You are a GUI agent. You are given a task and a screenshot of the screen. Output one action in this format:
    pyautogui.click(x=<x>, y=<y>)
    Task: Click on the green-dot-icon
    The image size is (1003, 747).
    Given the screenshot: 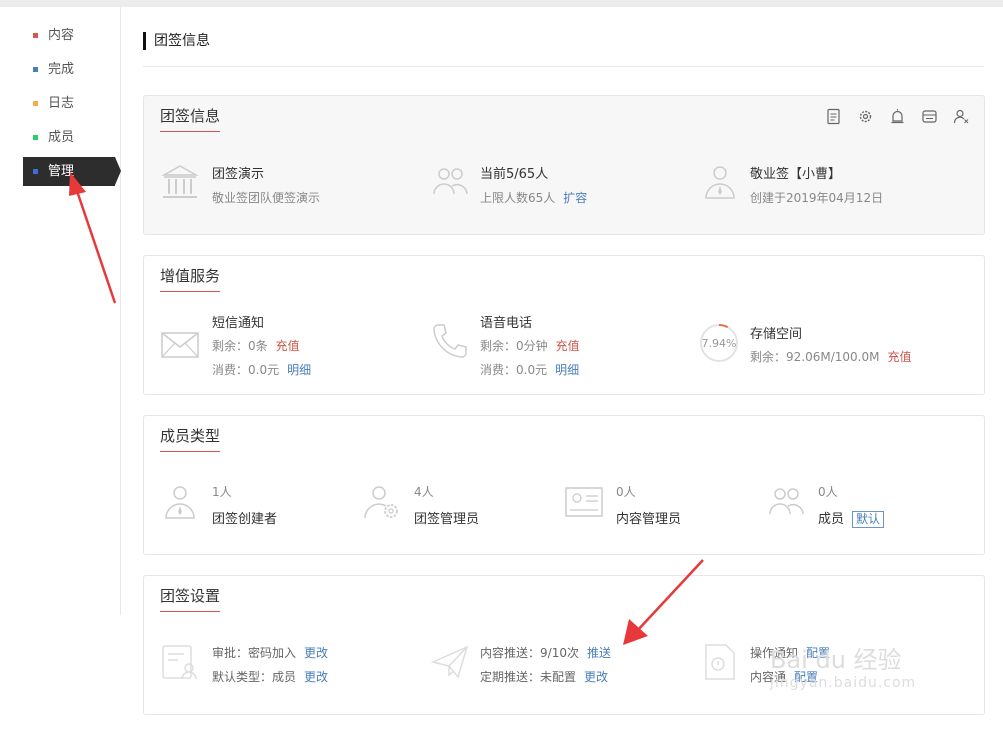 What is the action you would take?
    pyautogui.click(x=35, y=137)
    